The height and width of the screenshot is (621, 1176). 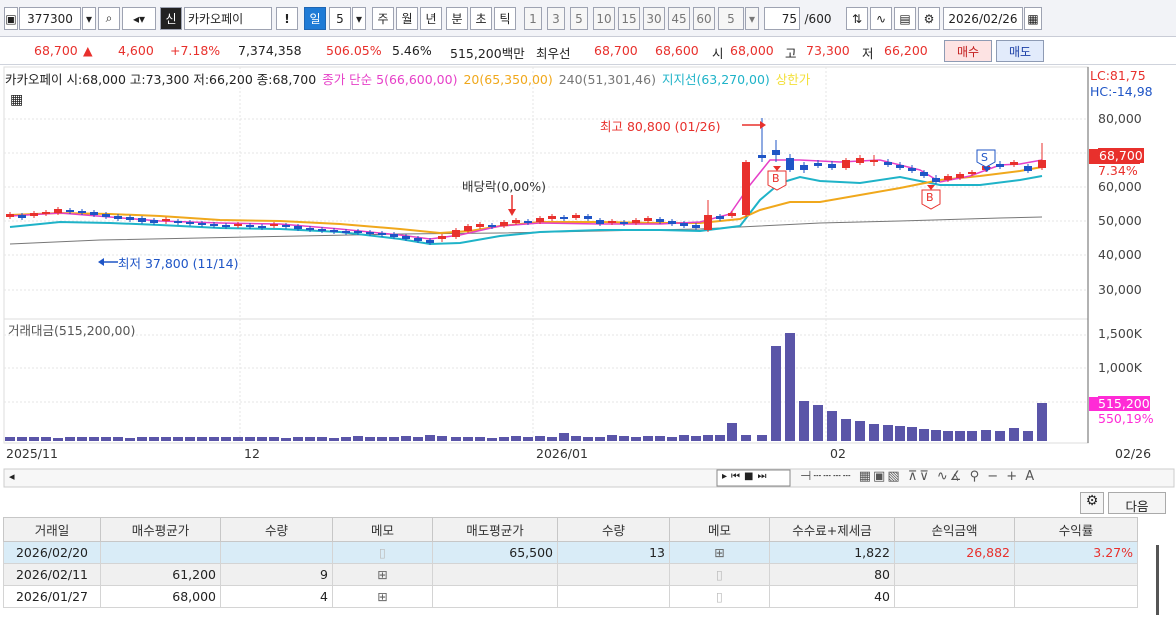 I want to click on price-tick: 40,000, so click(x=1120, y=254).